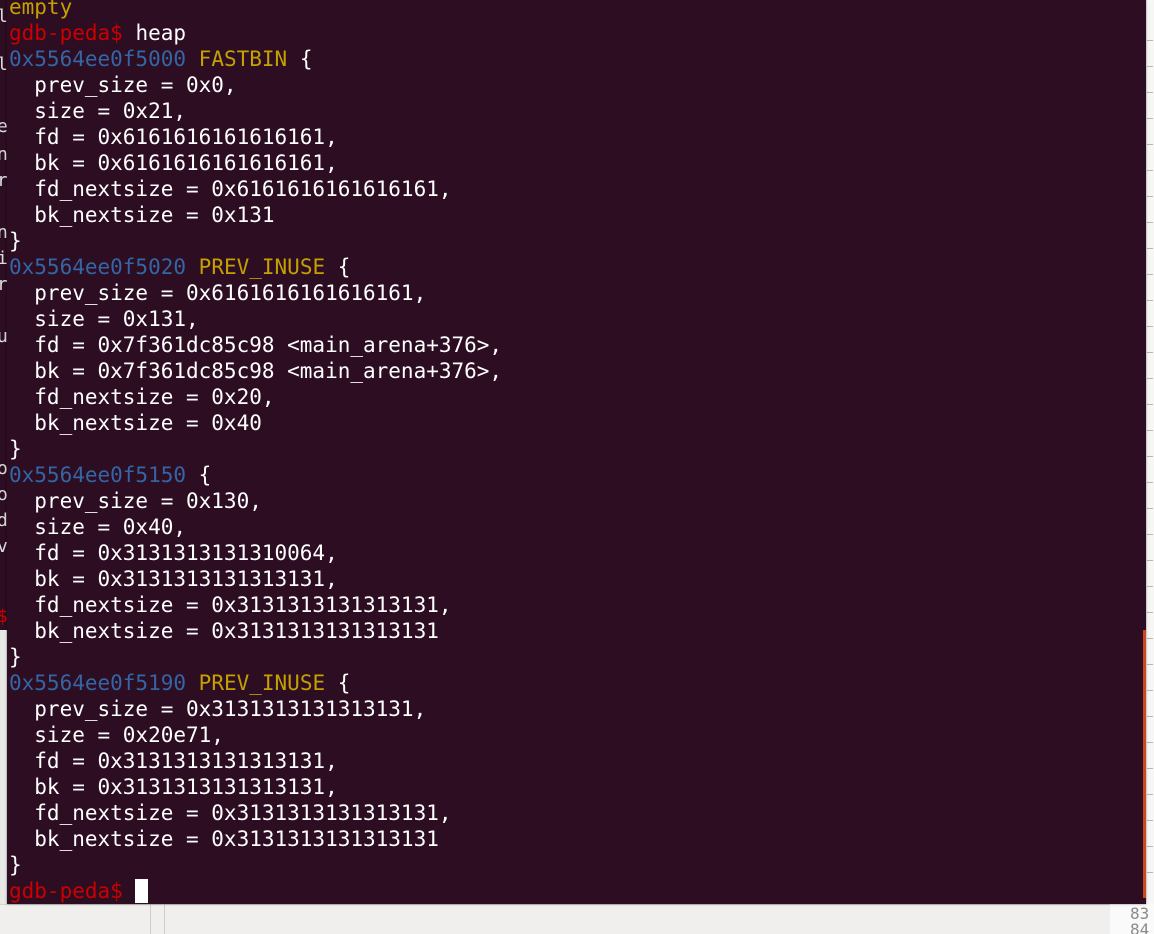 This screenshot has height=934, width=1154. I want to click on terminal-line: bk = 0x7f361dc85c98 <main_arena+376>,, so click(574, 371).